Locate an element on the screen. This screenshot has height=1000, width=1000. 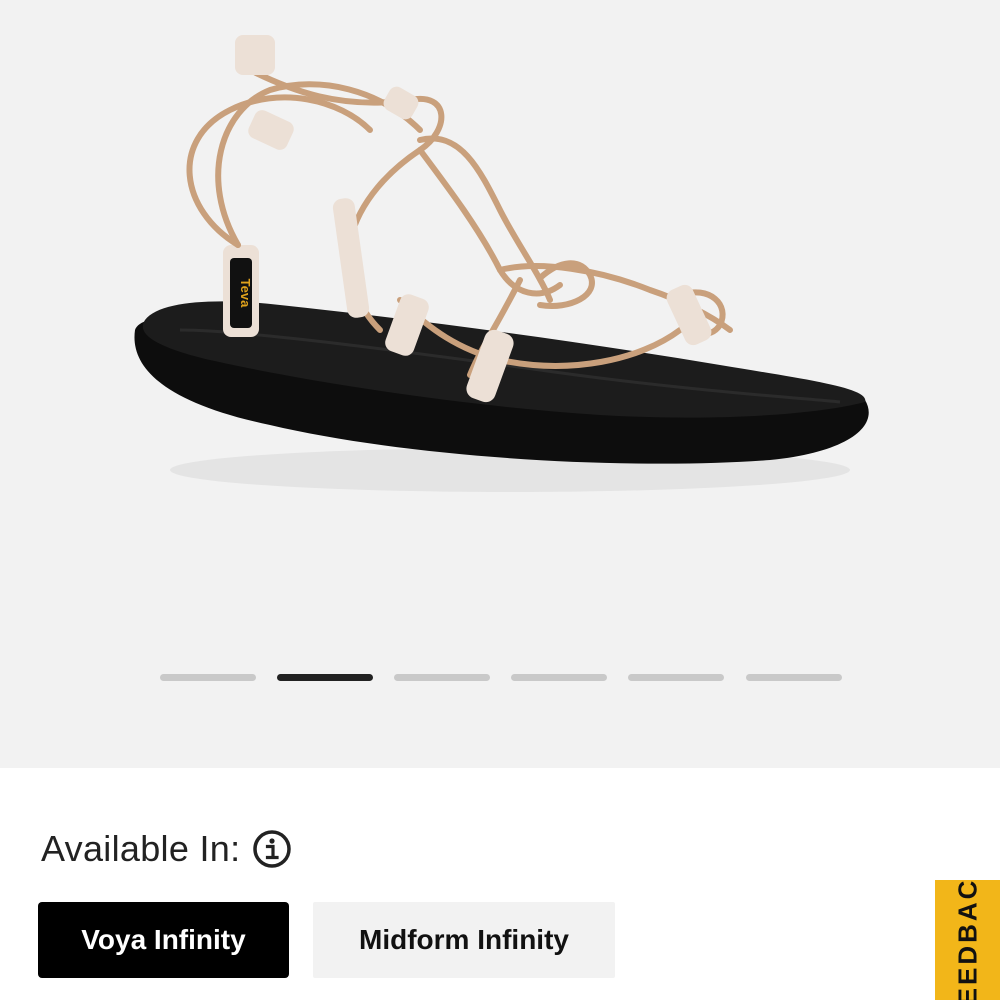
carousel-pagination is located at coordinates (500, 678).